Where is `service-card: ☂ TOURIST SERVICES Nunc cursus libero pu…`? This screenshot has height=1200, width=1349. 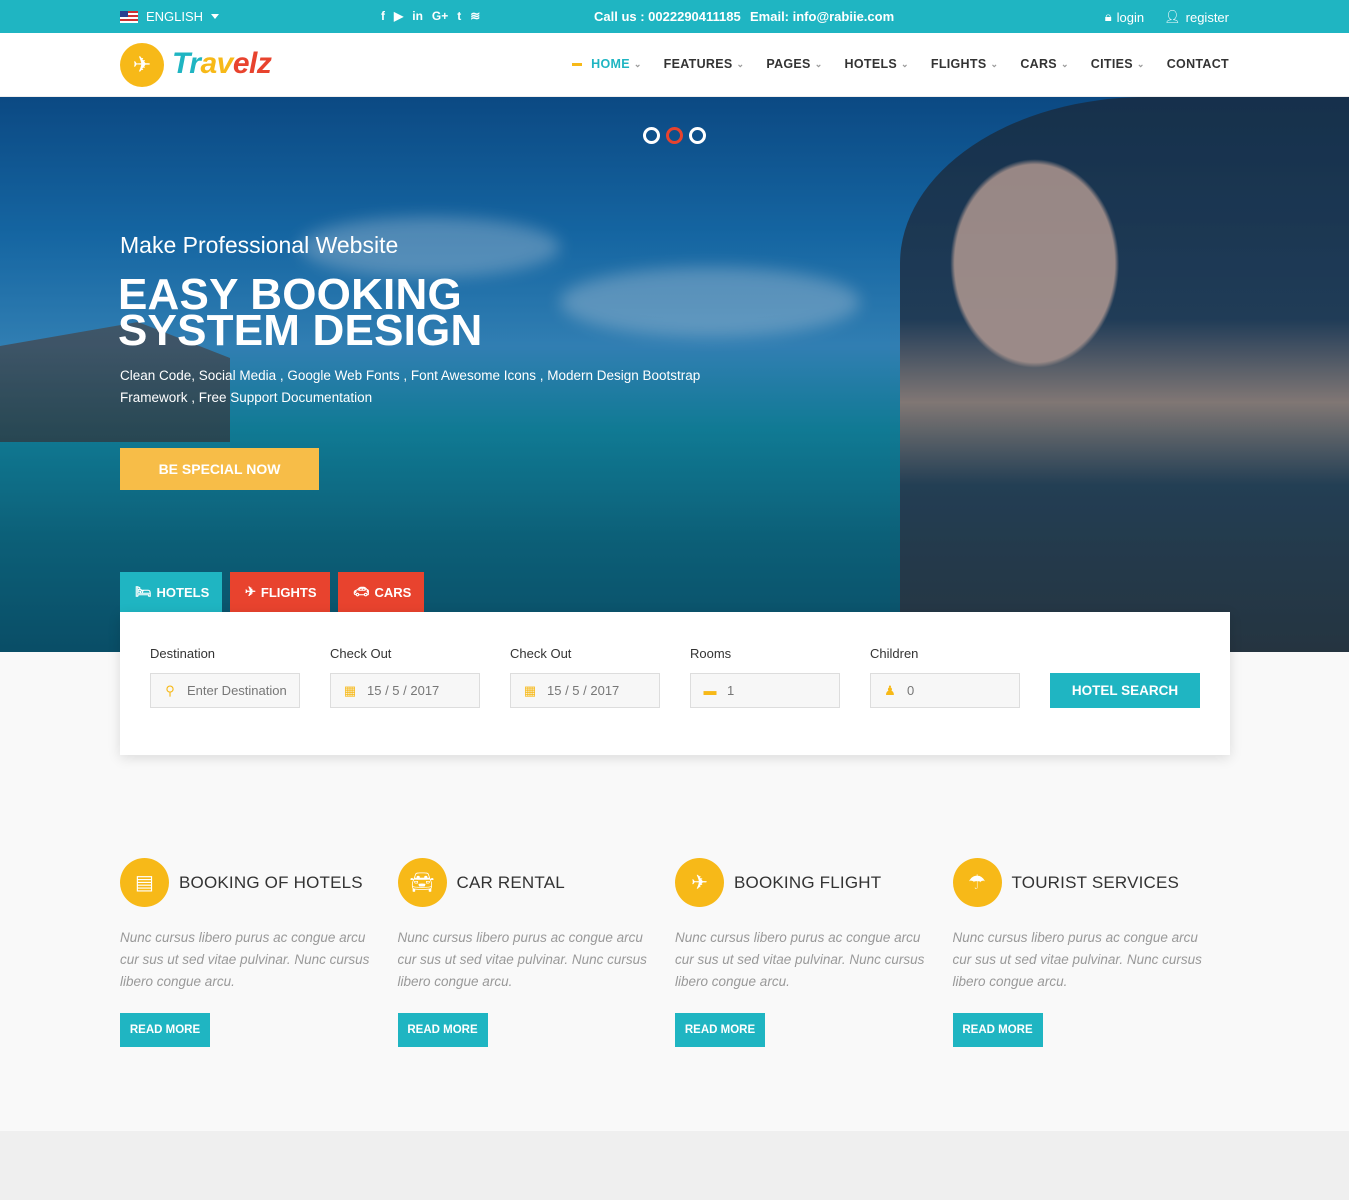 service-card: ☂ TOURIST SERVICES Nunc cursus libero pu… is located at coordinates (1091, 952).